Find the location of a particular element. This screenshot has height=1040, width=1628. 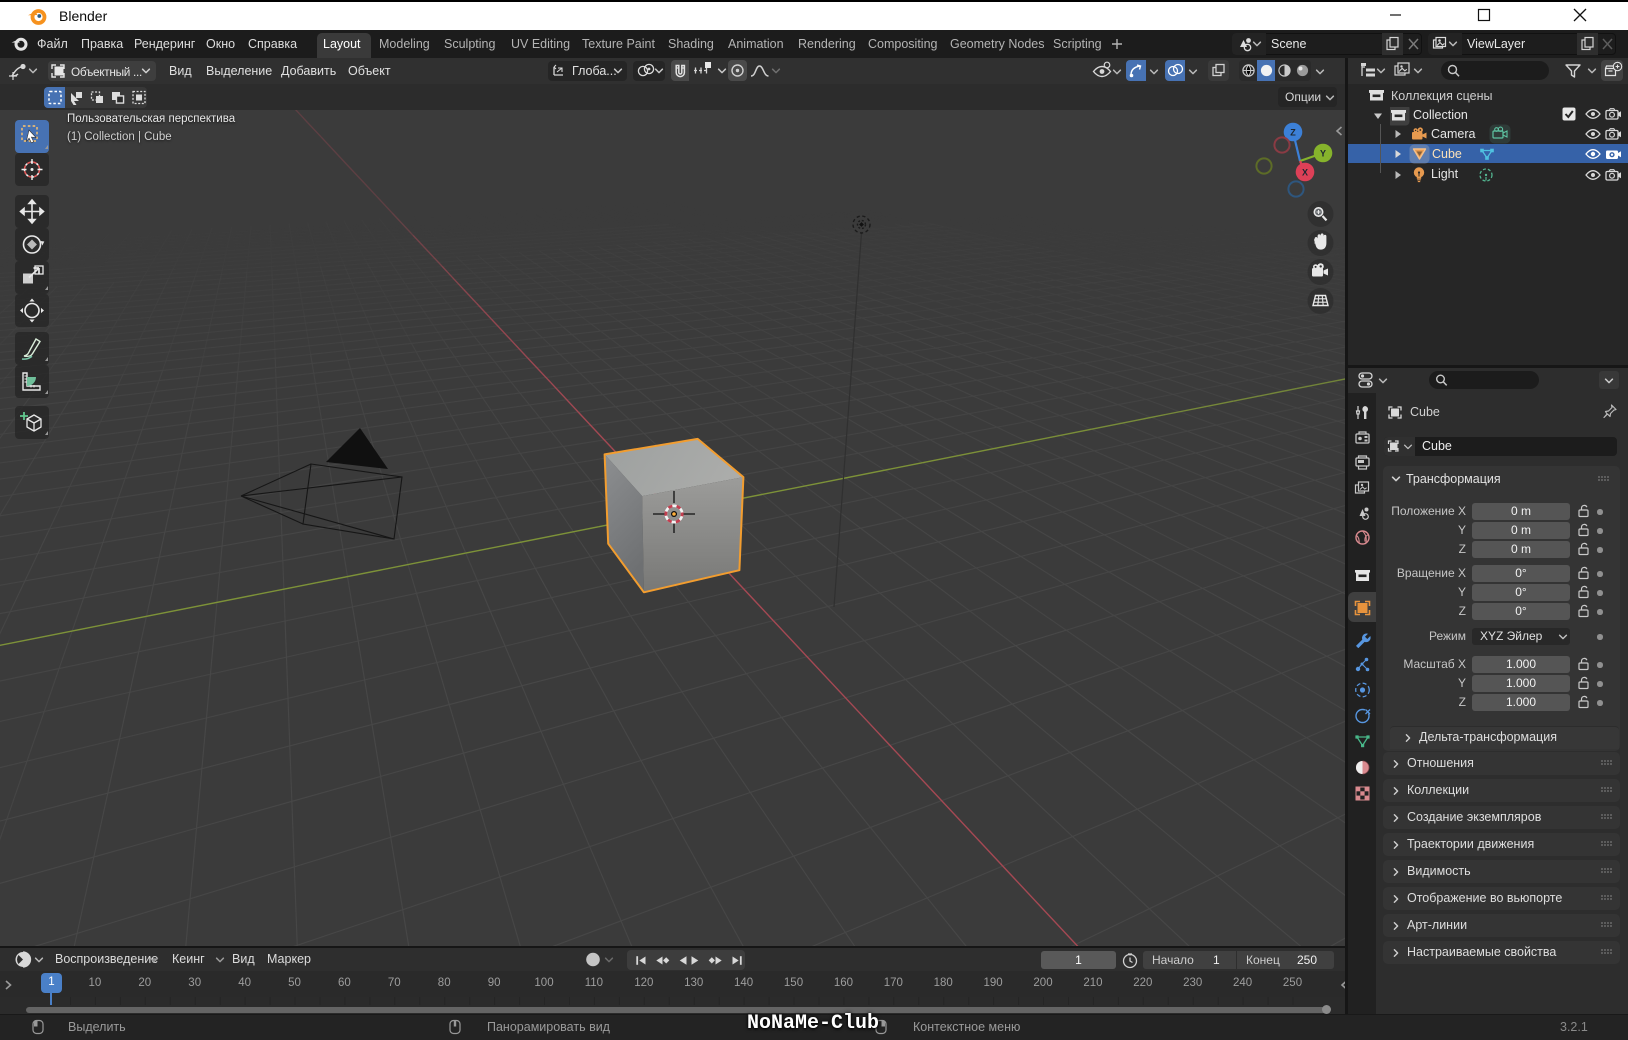

svg-text: Z is located at coordinates (1293, 133).